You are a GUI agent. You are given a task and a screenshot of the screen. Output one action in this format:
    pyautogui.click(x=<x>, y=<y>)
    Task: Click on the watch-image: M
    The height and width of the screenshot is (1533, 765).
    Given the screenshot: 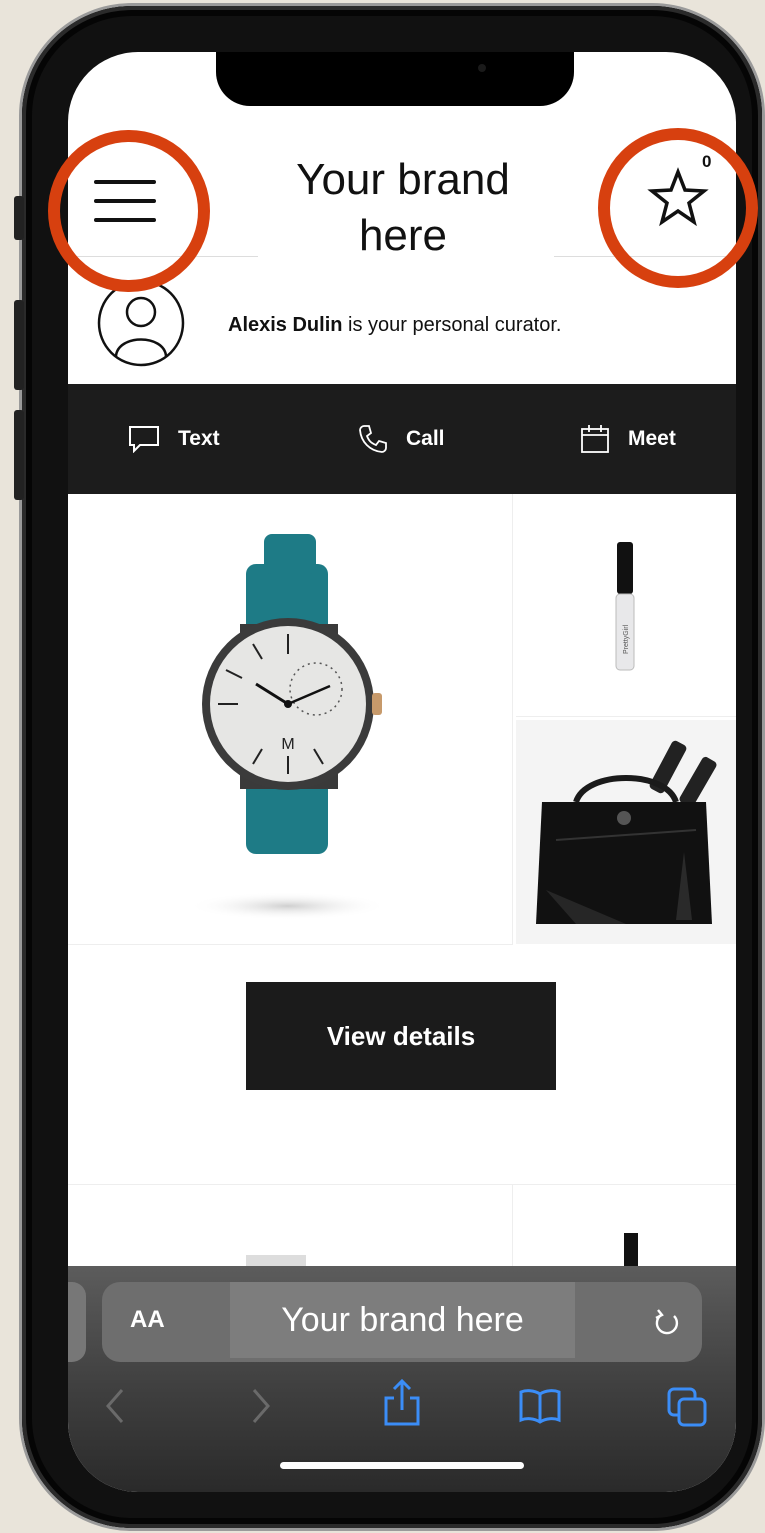 What is the action you would take?
    pyautogui.click(x=288, y=727)
    